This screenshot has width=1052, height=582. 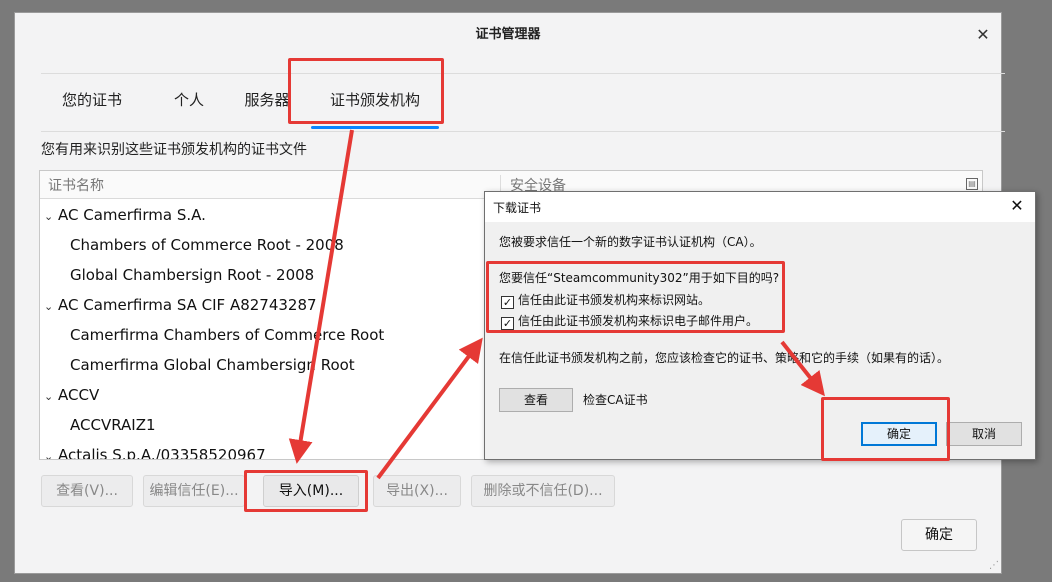 I want to click on tree-cert-row: Chambers of Commerce Root - 2008, so click(x=207, y=245).